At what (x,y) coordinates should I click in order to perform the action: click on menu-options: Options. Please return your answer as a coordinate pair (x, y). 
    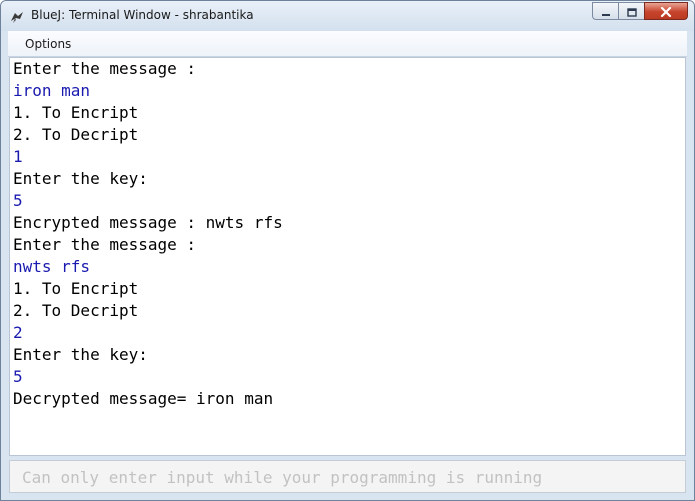
    Looking at the image, I should click on (48, 44).